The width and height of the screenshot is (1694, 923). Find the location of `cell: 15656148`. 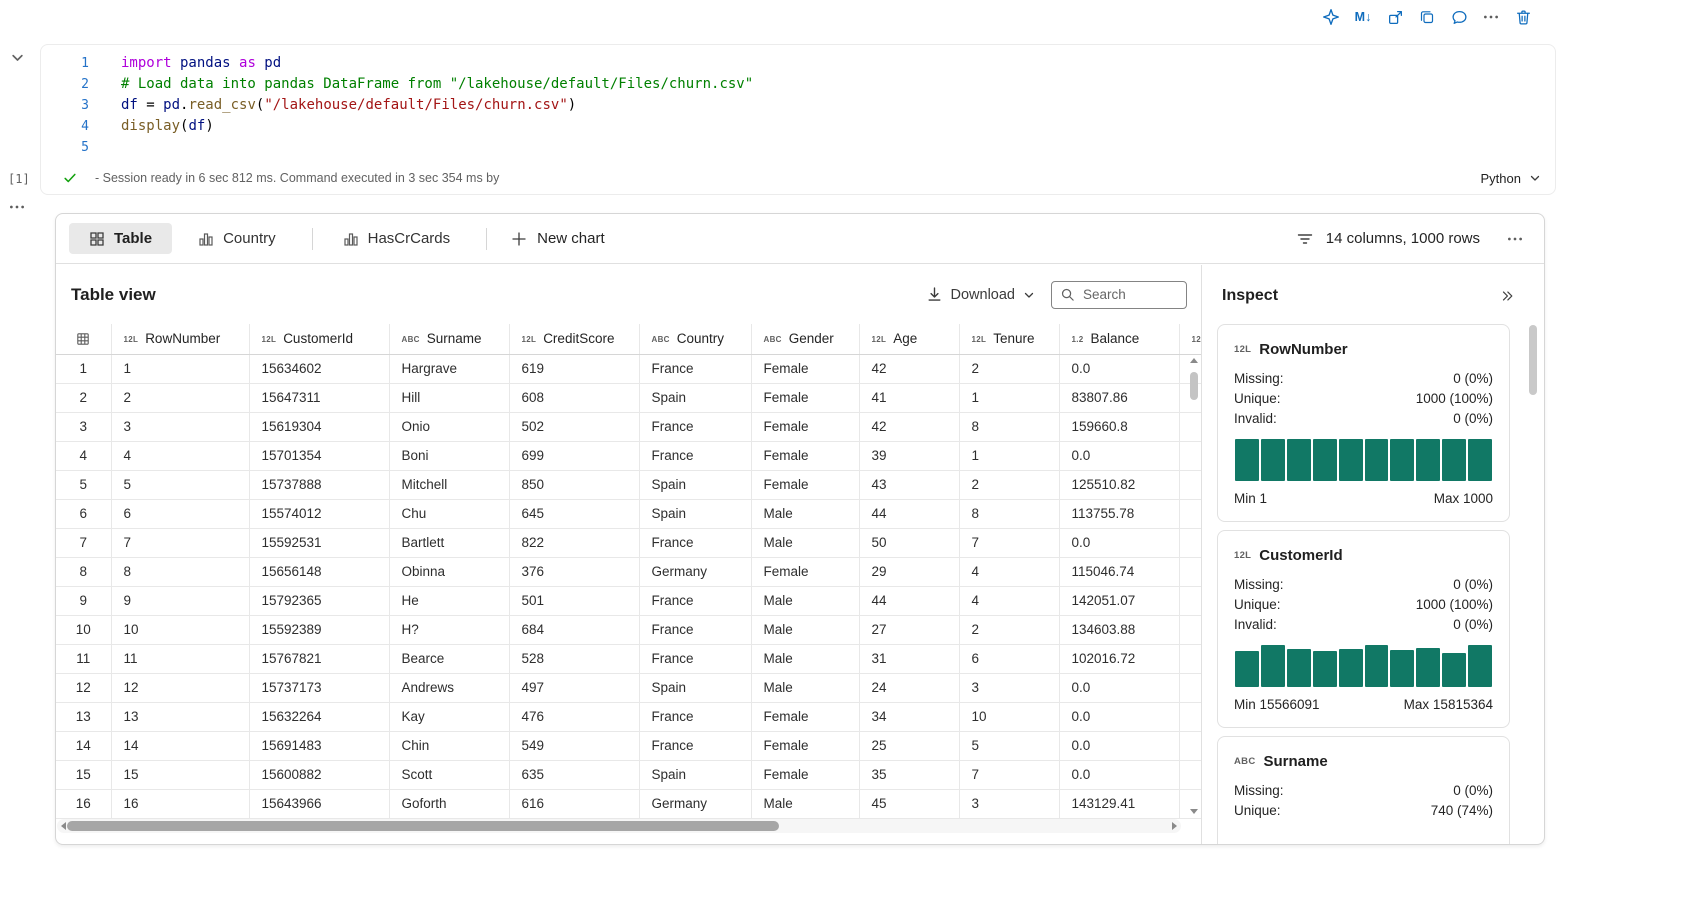

cell: 15656148 is located at coordinates (319, 572).